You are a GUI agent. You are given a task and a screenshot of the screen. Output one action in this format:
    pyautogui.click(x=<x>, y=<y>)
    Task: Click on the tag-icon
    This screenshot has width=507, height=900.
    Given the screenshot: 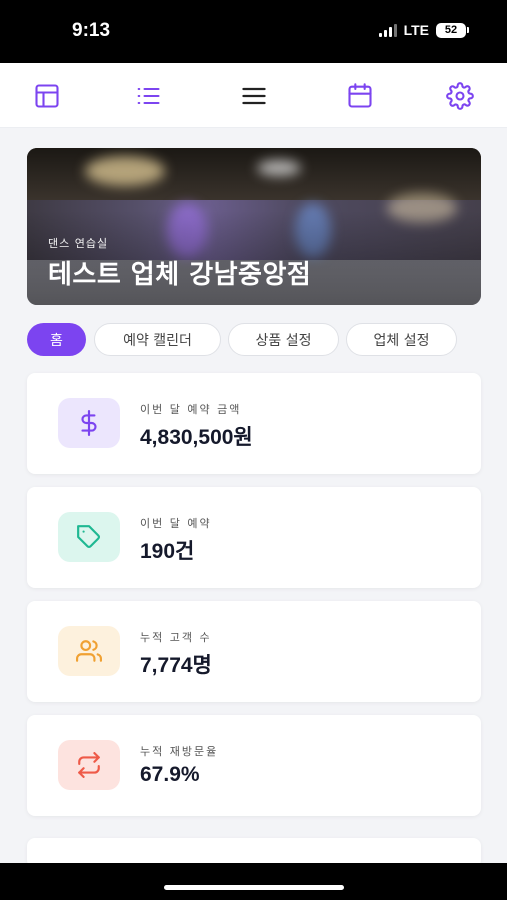 What is the action you would take?
    pyautogui.click(x=88, y=536)
    